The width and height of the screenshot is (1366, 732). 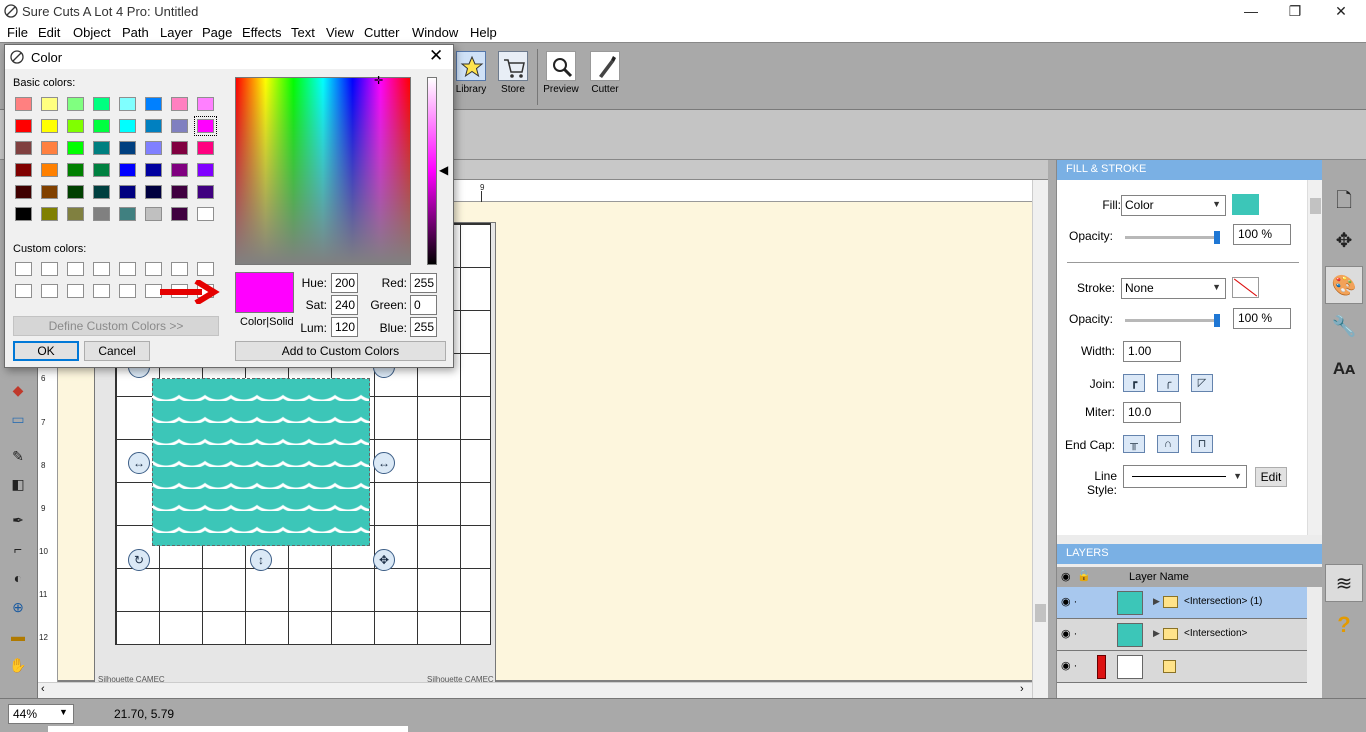 What do you see at coordinates (18, 419) in the screenshot?
I see `rectangle-tool-icon: ▭` at bounding box center [18, 419].